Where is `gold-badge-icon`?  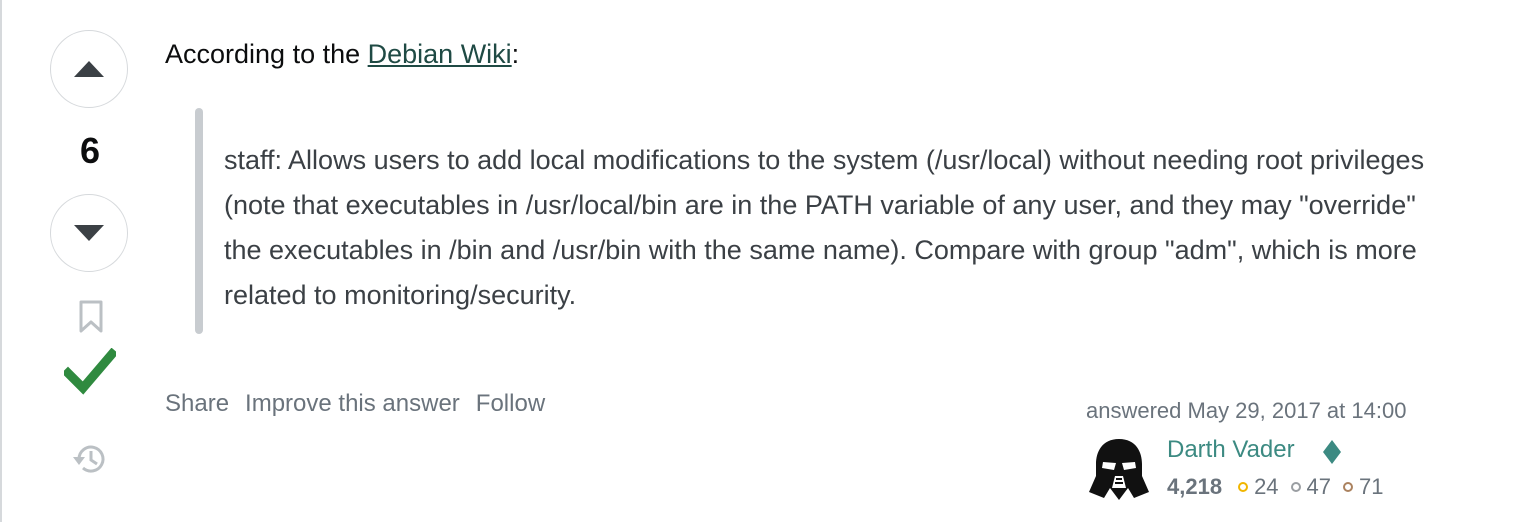 gold-badge-icon is located at coordinates (1243, 487).